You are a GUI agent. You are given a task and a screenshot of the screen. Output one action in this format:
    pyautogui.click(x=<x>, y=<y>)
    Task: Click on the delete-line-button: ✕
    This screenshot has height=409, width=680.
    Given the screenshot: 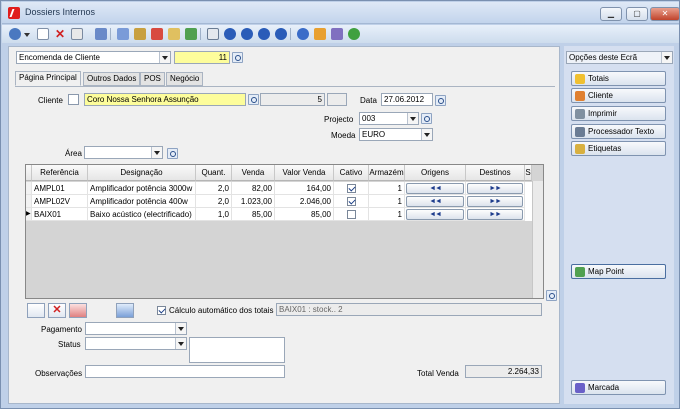 What is the action you would take?
    pyautogui.click(x=57, y=310)
    